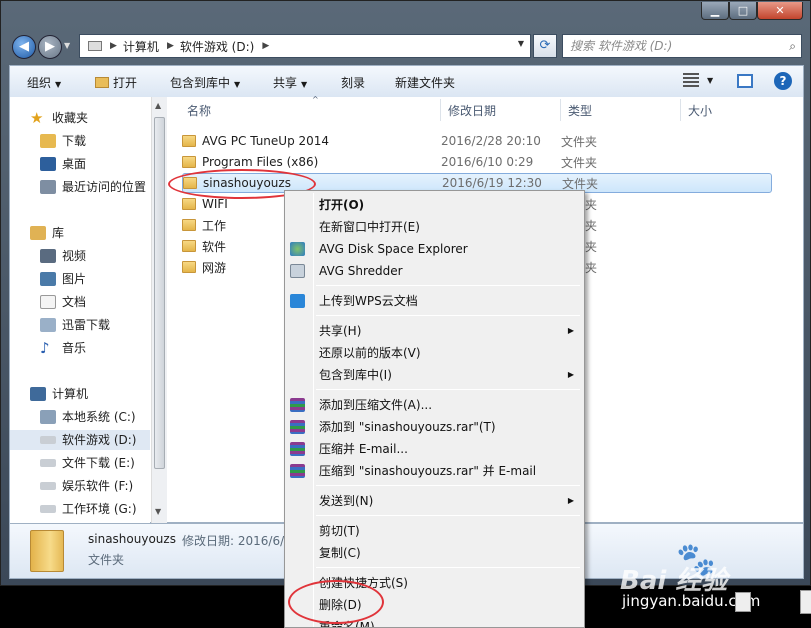 This screenshot has width=811, height=628. What do you see at coordinates (682, 46) in the screenshot?
I see `search-input: 搜索 软件游戏 (D:) ⌕` at bounding box center [682, 46].